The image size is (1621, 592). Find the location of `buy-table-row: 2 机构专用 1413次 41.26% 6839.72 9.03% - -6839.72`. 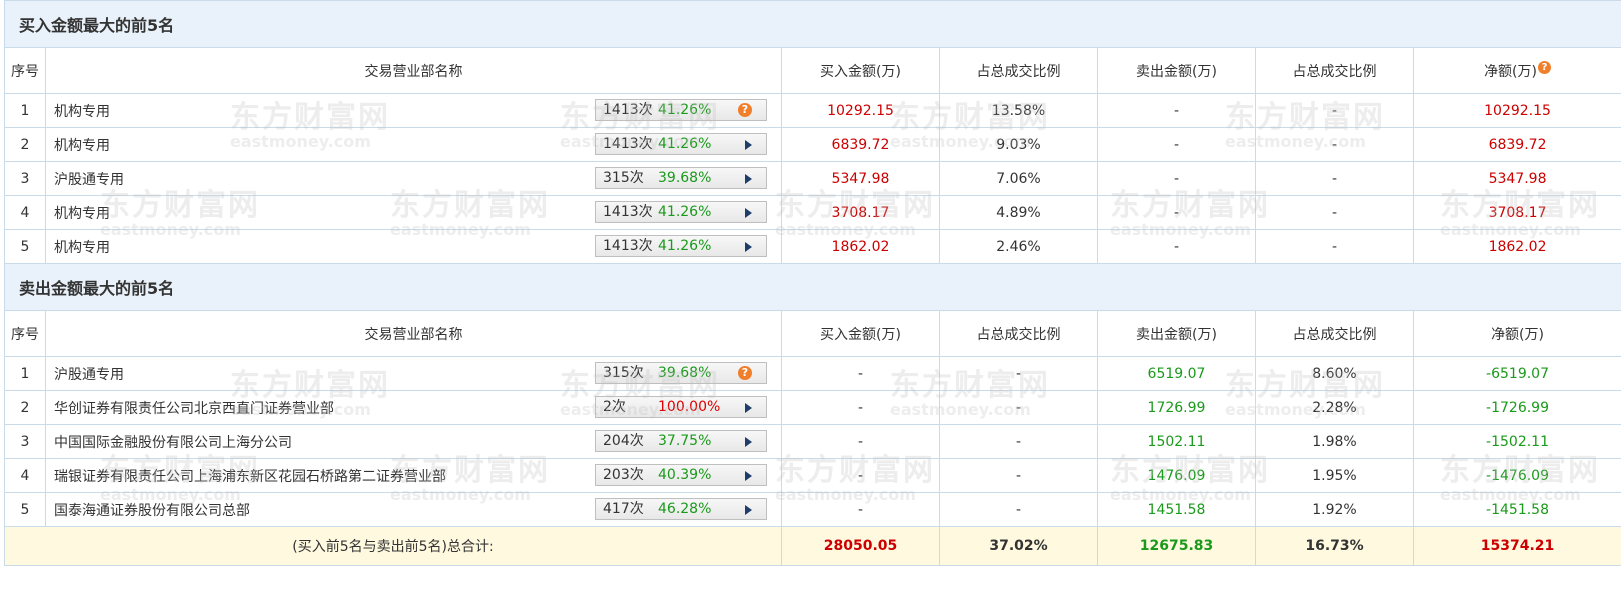

buy-table-row: 2 机构专用 1413次 41.26% 6839.72 9.03% - -6839.72 is located at coordinates (812, 144).